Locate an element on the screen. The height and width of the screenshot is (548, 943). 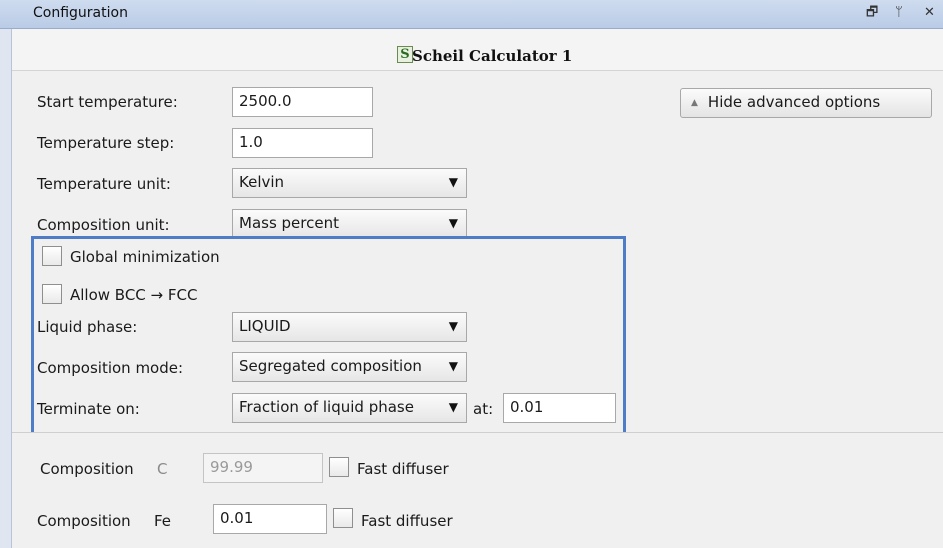
composition-fe-input: 0.01 is located at coordinates (270, 519).